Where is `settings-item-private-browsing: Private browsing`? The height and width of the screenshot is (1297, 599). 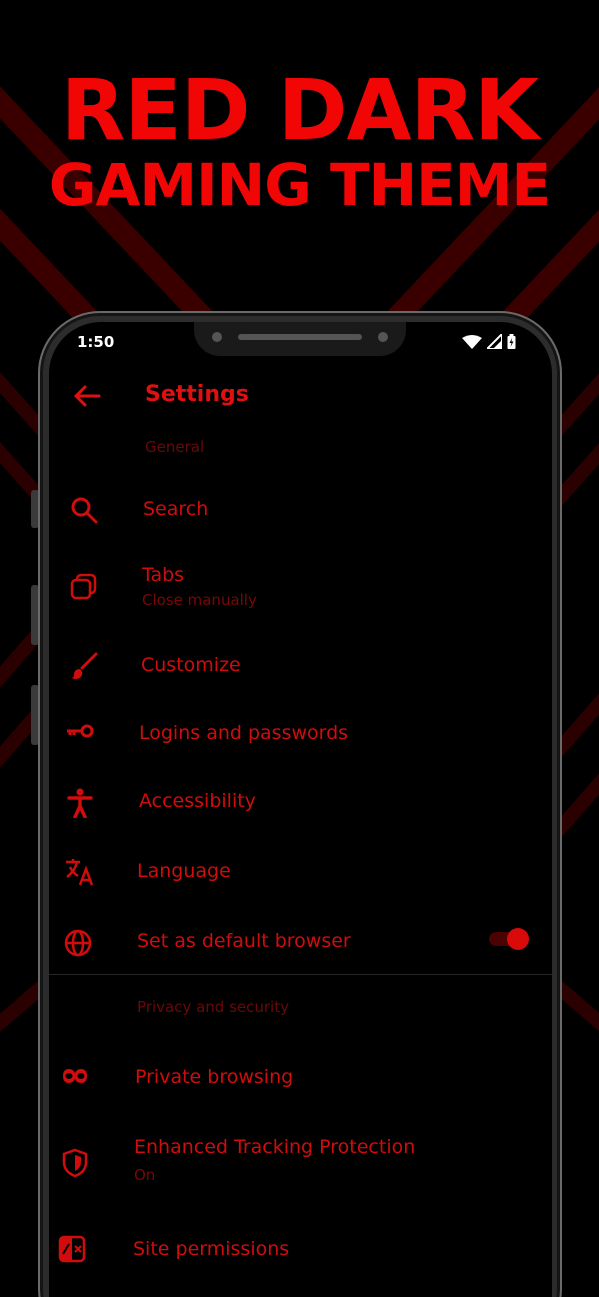 settings-item-private-browsing: Private browsing is located at coordinates (300, 1090).